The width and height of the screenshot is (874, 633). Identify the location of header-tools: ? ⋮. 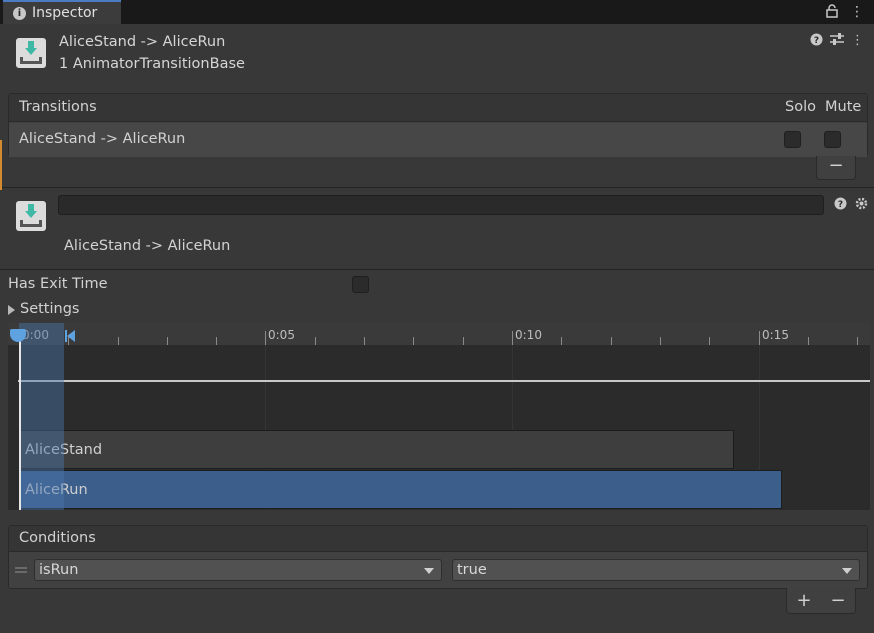
(837, 41).